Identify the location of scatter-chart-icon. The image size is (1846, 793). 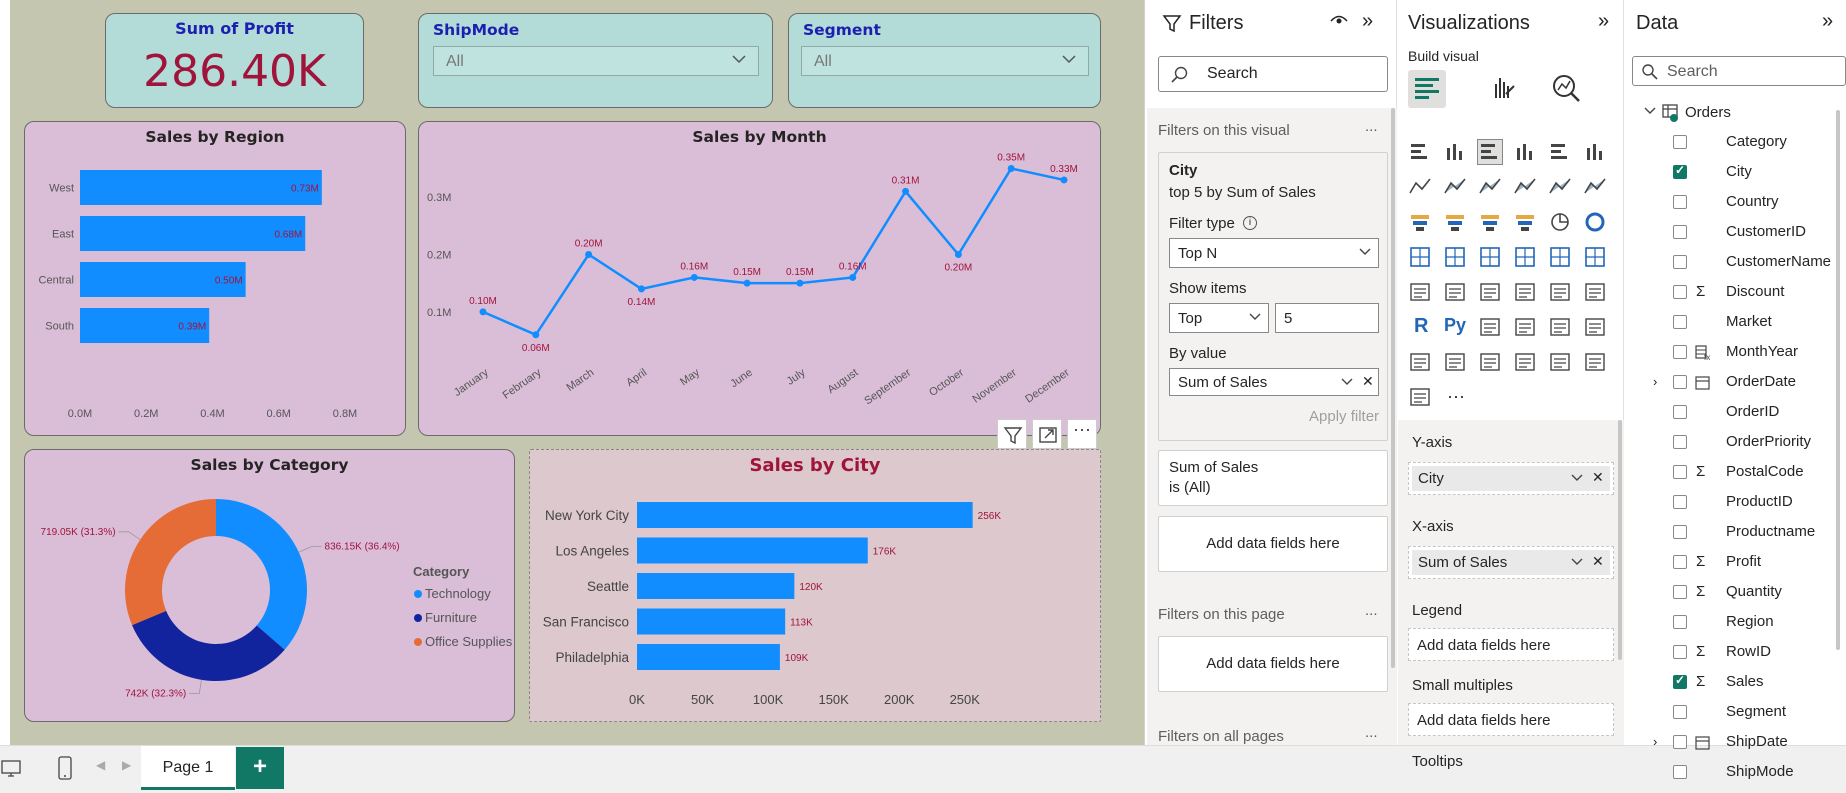
(1525, 222).